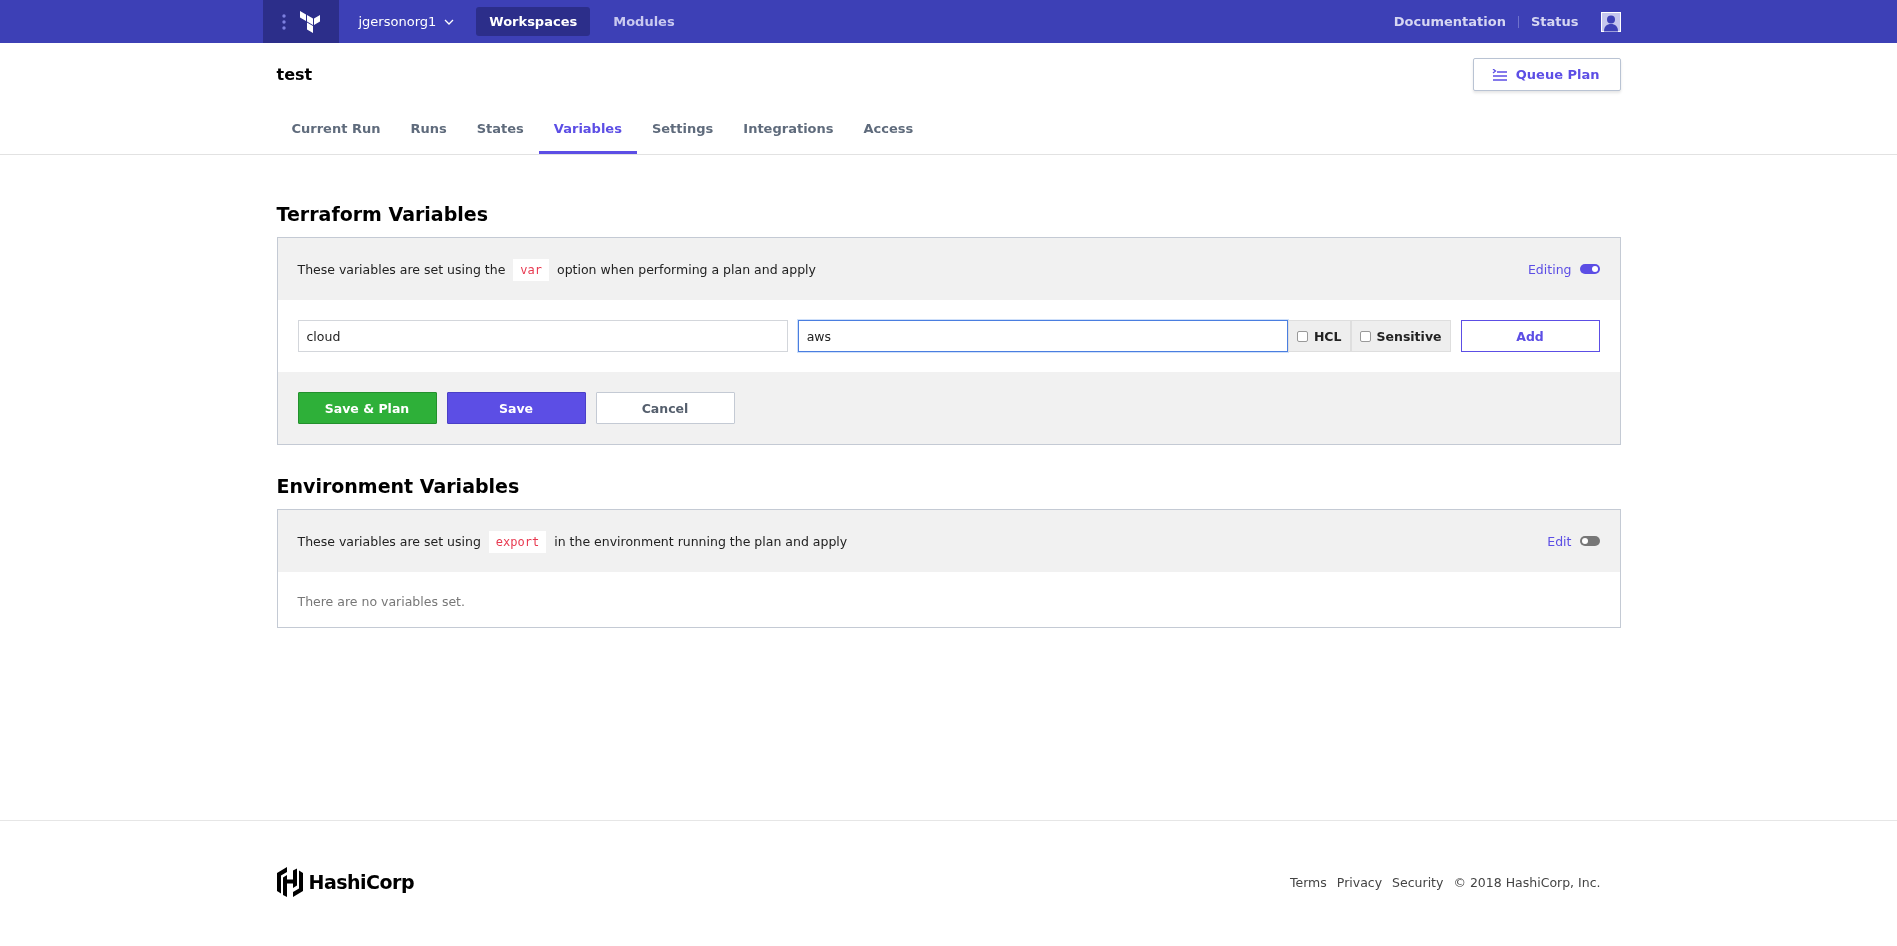  What do you see at coordinates (1554, 21) in the screenshot?
I see `nav-link: Status` at bounding box center [1554, 21].